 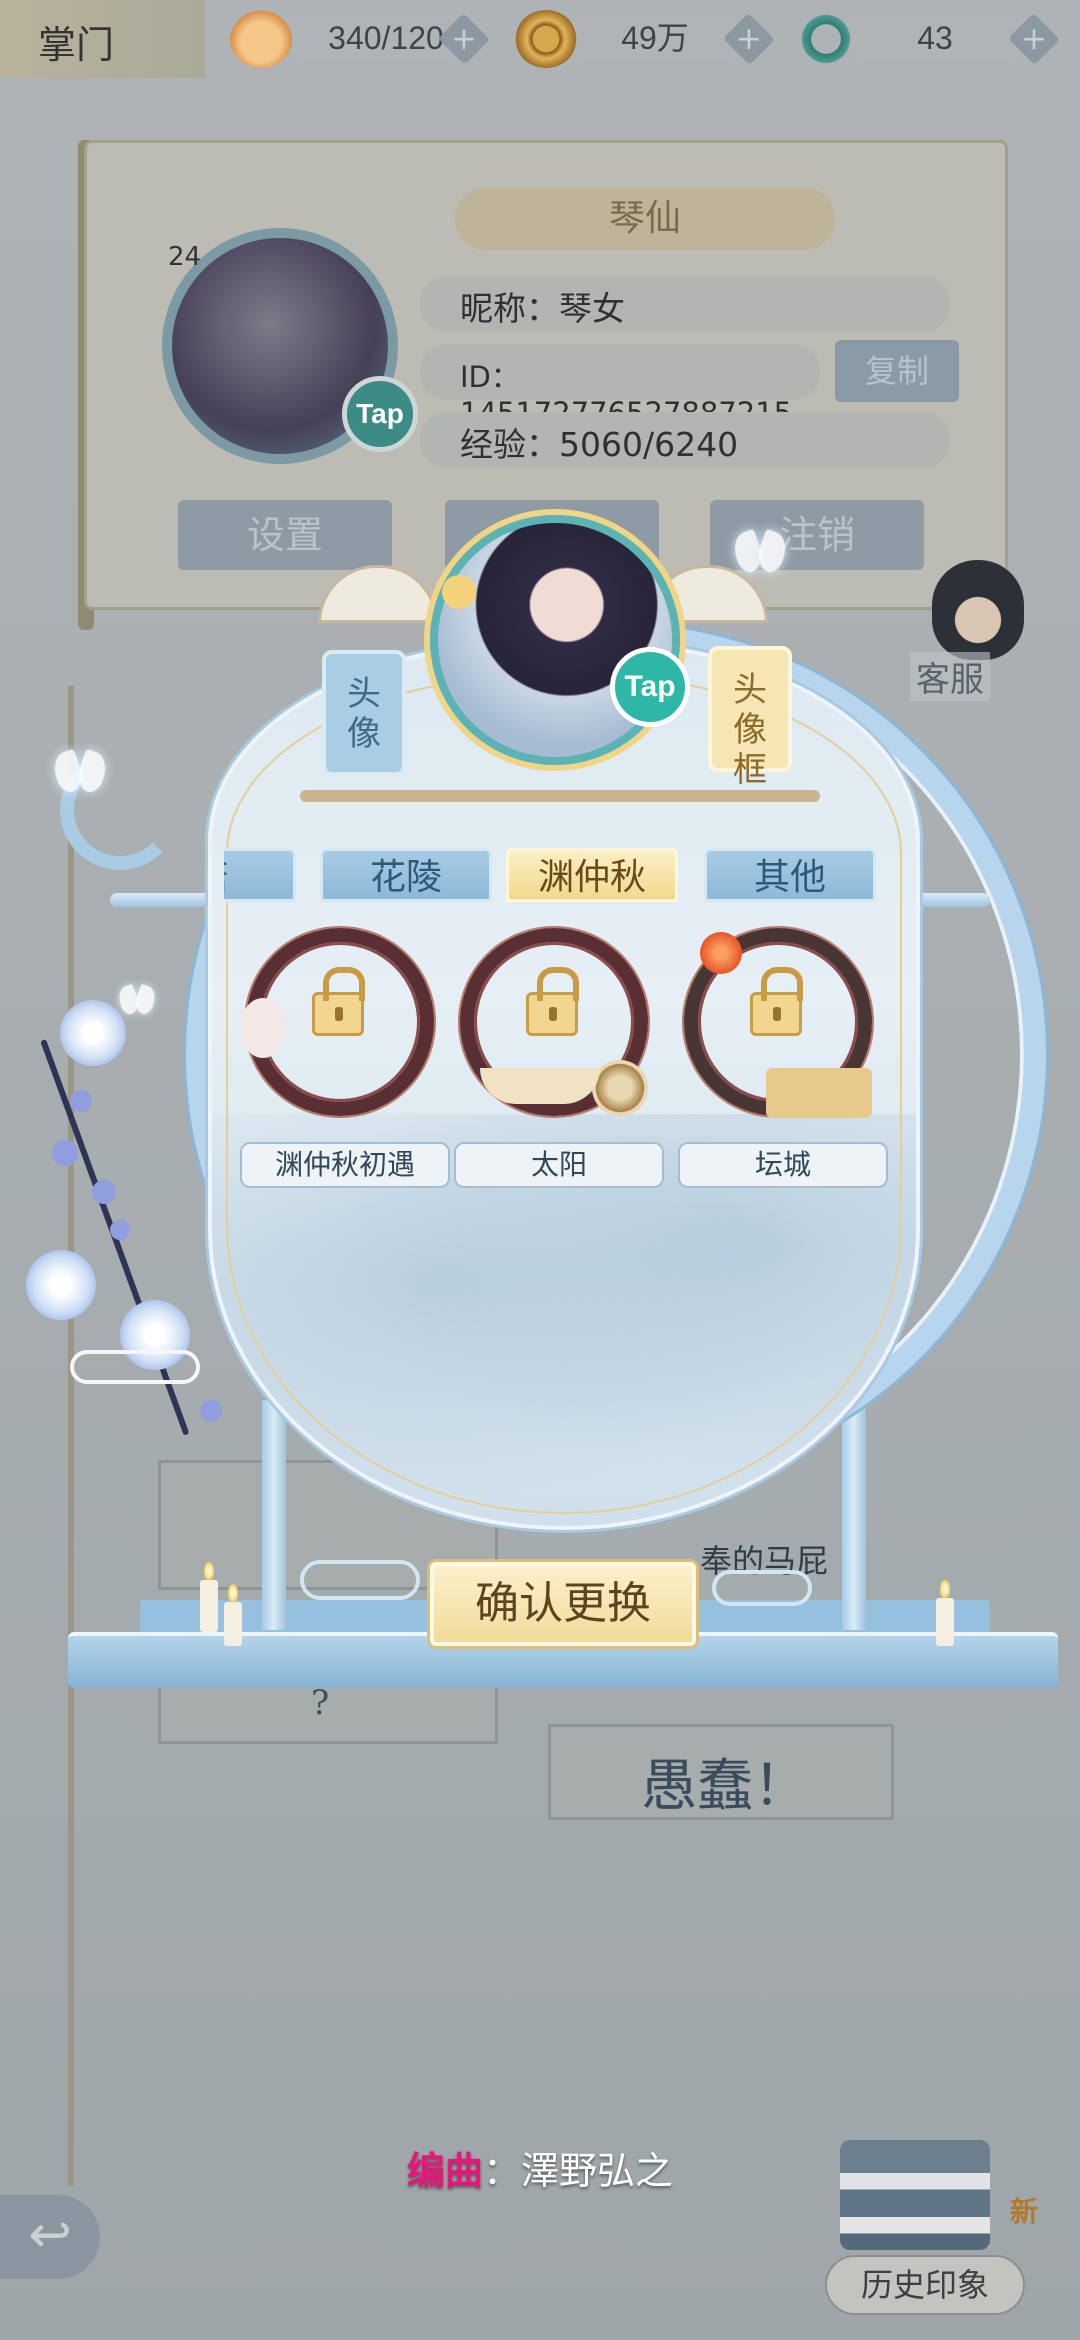 I want to click on ribbon-ornament-icon, so click(x=263, y=1028).